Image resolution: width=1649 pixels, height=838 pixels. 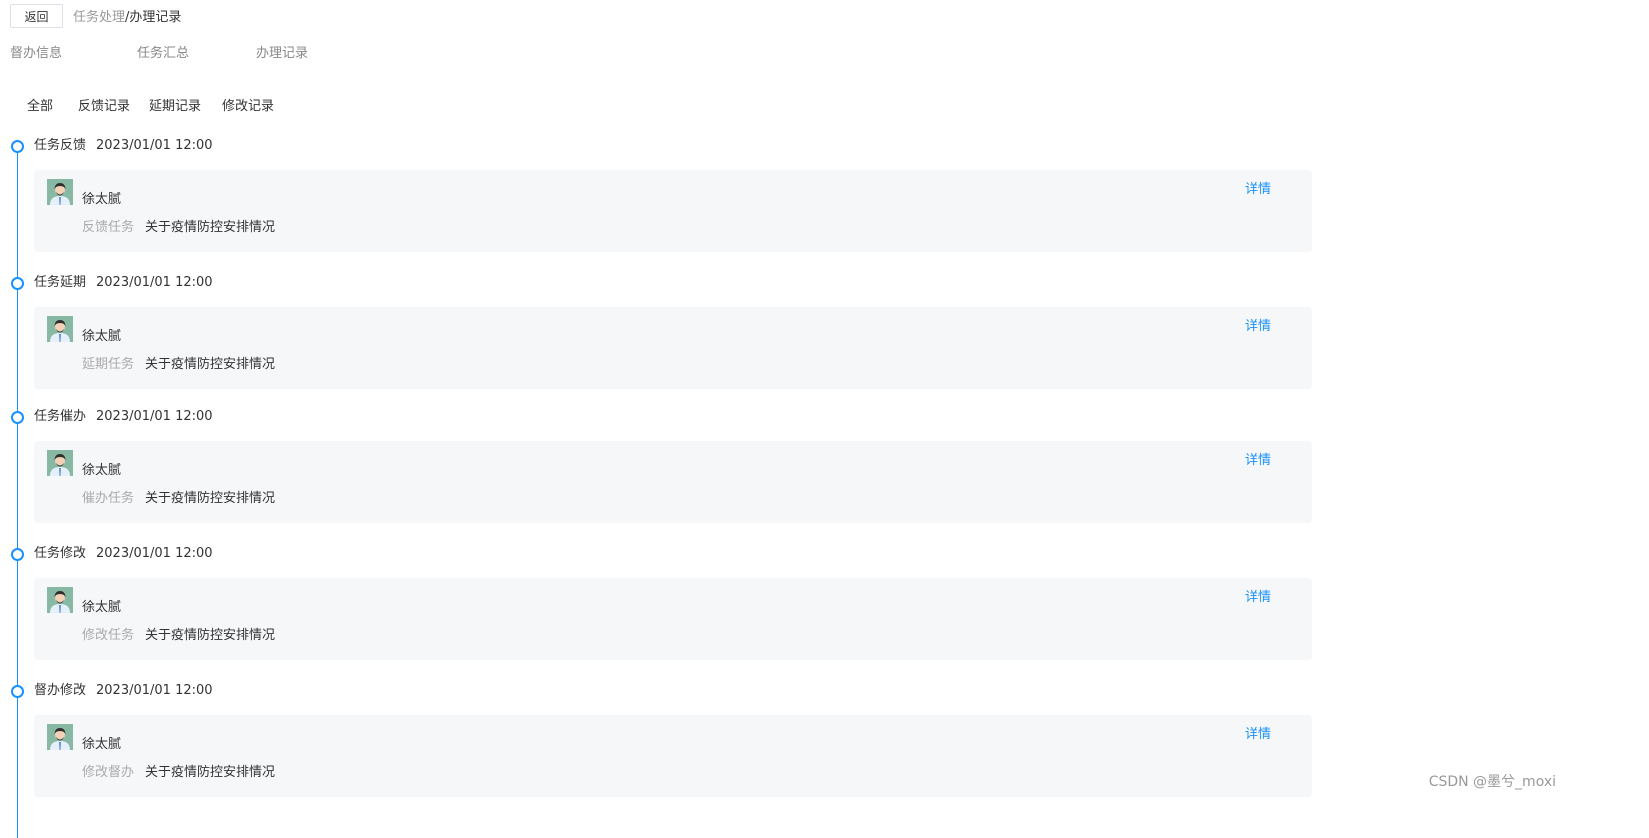 What do you see at coordinates (60, 145) in the screenshot?
I see `record-type: 任务反馈` at bounding box center [60, 145].